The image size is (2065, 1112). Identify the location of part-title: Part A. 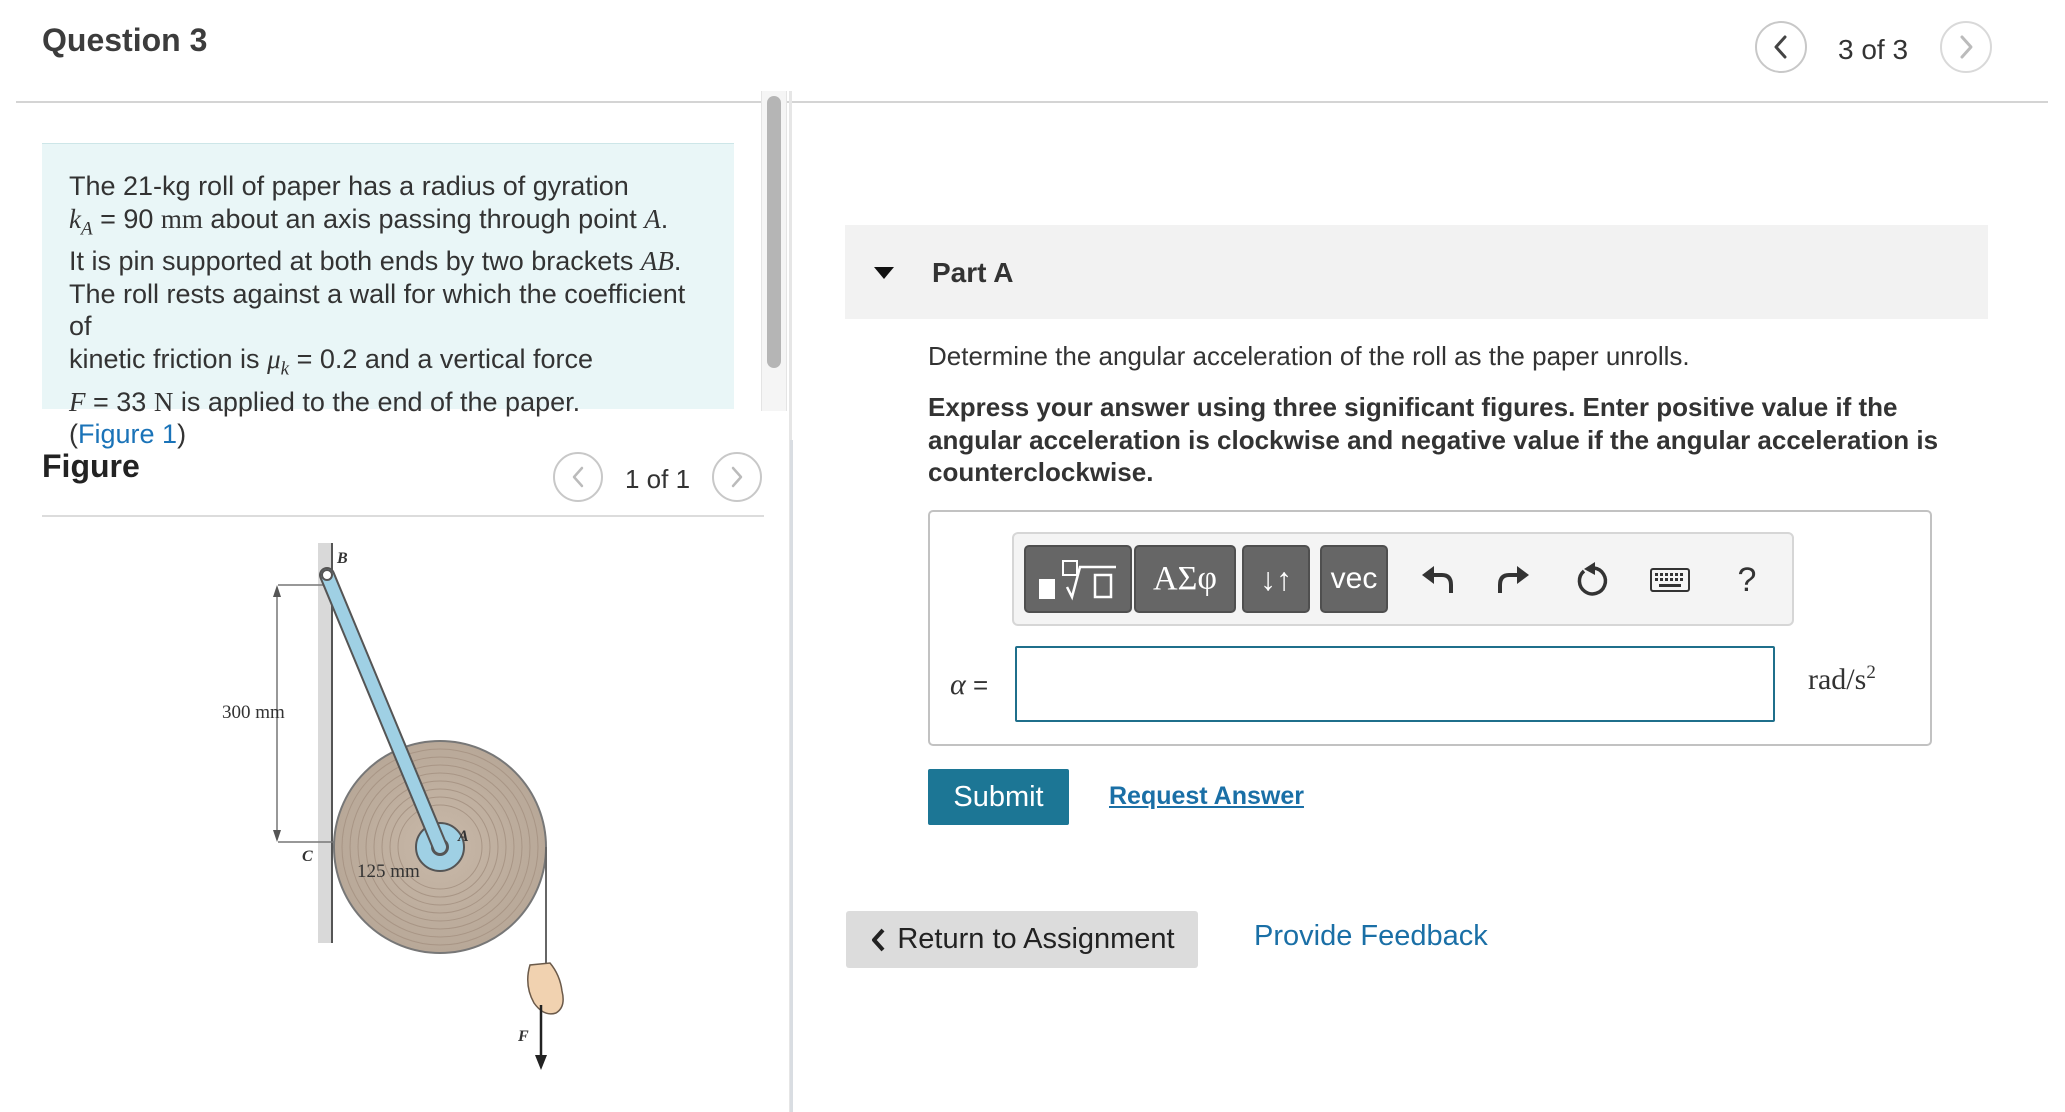
(973, 272).